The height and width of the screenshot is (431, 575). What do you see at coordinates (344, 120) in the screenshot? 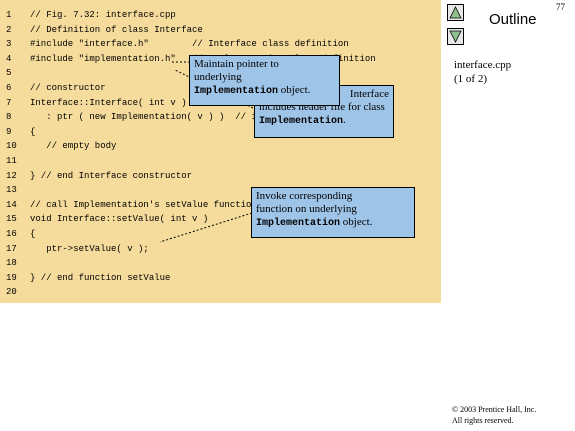
I see `header-callout-tail: .` at bounding box center [344, 120].